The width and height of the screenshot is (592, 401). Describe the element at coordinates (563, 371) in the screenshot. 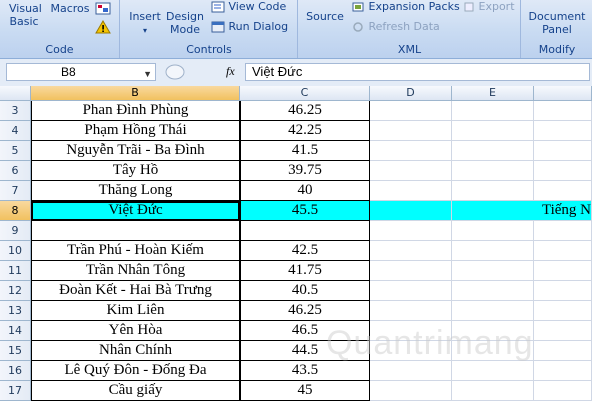

I see `cell-f16` at that location.